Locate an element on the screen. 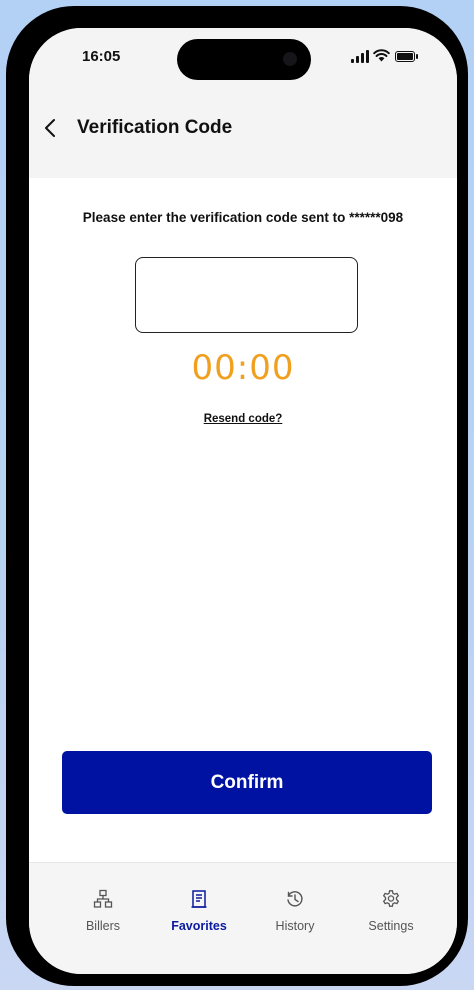 Image resolution: width=474 pixels, height=990 pixels. sitemap-icon is located at coordinates (103, 898).